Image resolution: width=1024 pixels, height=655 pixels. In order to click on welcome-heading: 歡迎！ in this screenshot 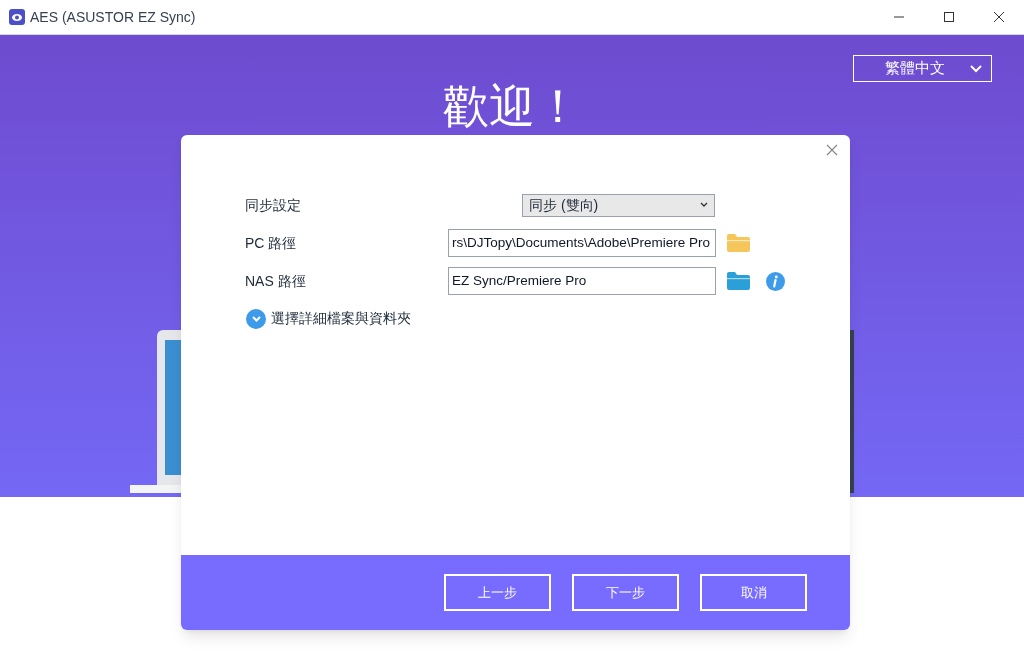, I will do `click(512, 106)`.